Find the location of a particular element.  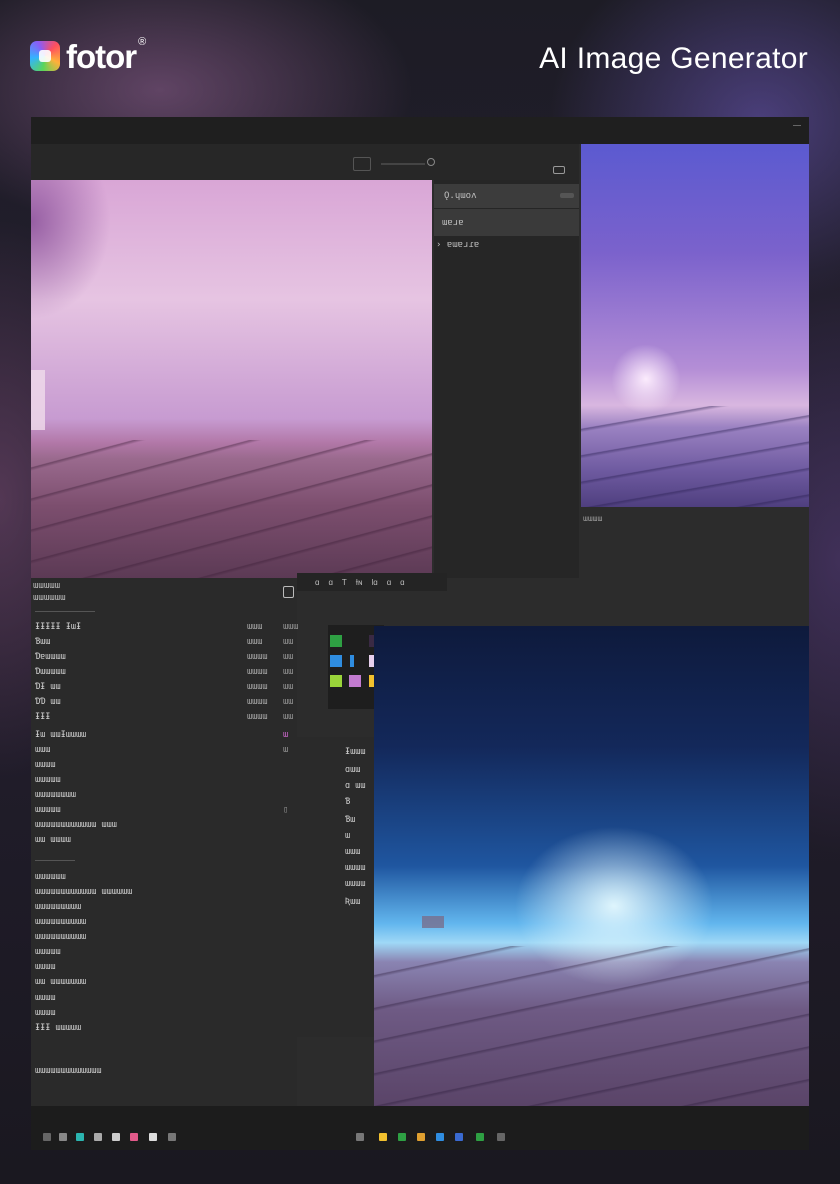

layer-row: ƗƗƗ ɯɯɯɯɯ is located at coordinates (164, 1028).